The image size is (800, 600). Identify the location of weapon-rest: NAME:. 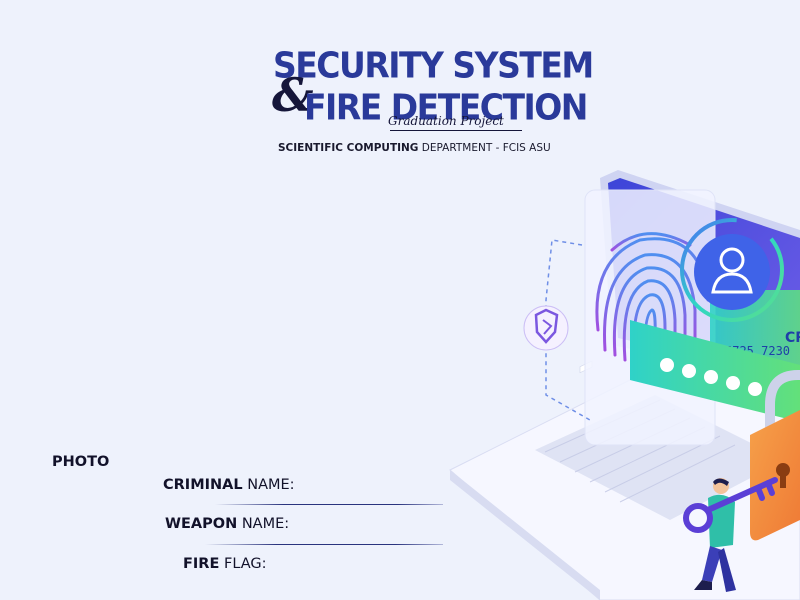
(263, 524).